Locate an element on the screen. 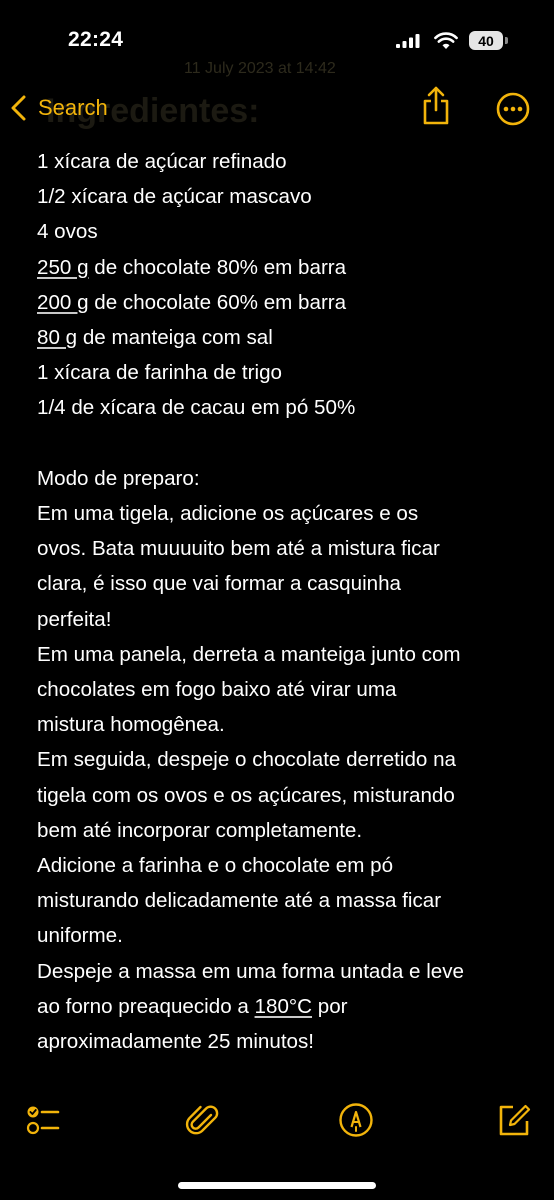 The height and width of the screenshot is (1200, 554). line-text: perfeita! is located at coordinates (74, 619).